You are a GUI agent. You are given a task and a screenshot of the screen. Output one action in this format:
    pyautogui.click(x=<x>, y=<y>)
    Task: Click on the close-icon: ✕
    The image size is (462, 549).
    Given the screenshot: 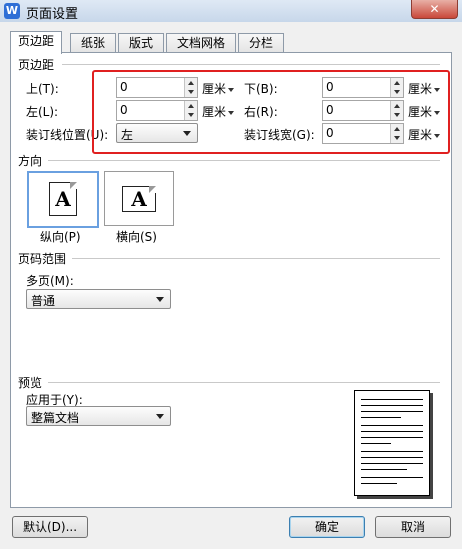 What is the action you would take?
    pyautogui.click(x=434, y=9)
    